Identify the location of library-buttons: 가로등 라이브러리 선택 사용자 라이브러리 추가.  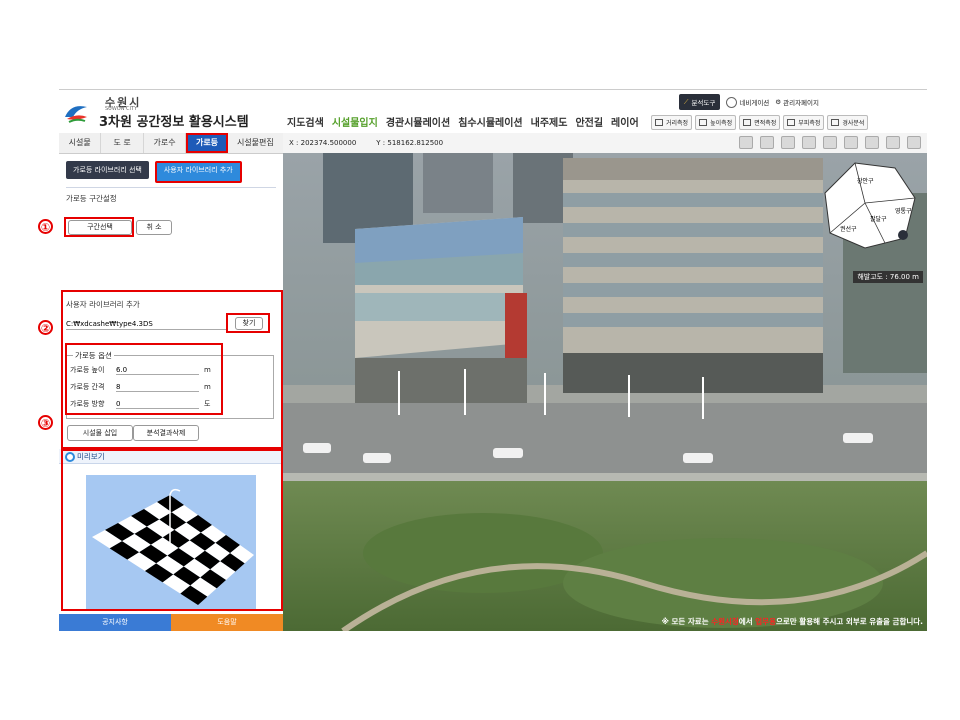
(154, 172).